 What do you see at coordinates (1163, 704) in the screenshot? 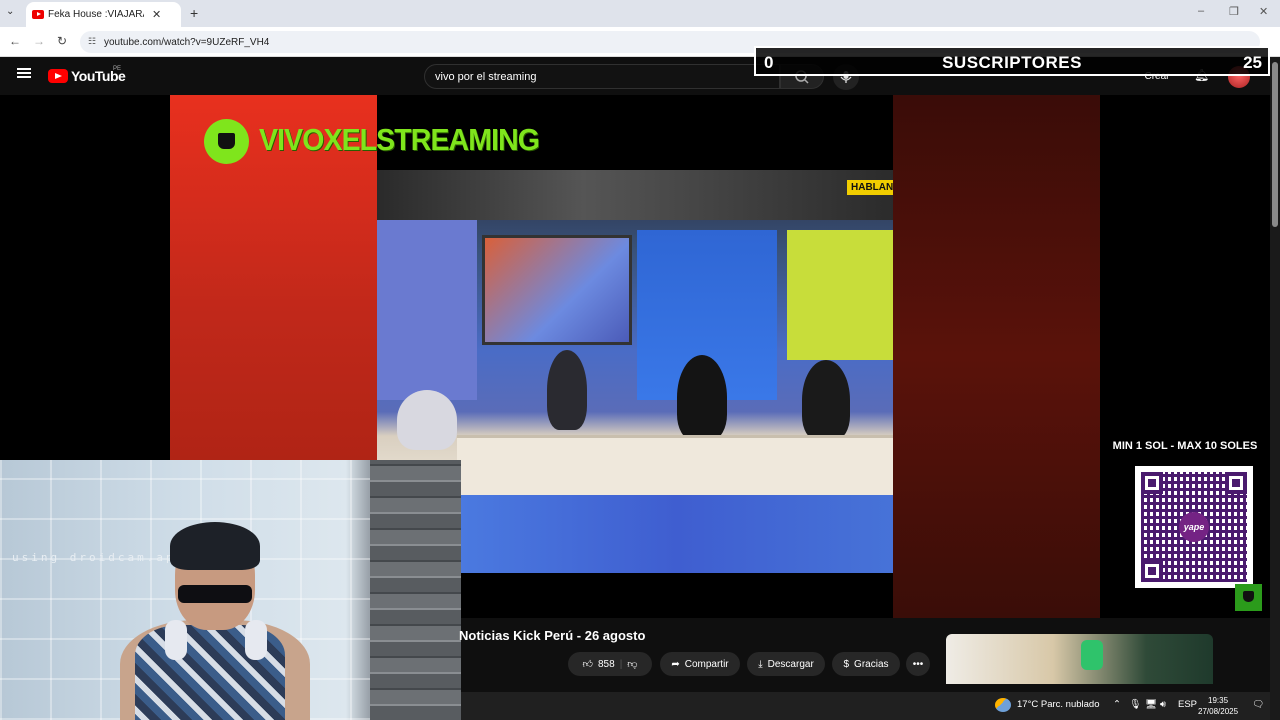
I see `volume-icon: 🔊︎` at bounding box center [1163, 704].